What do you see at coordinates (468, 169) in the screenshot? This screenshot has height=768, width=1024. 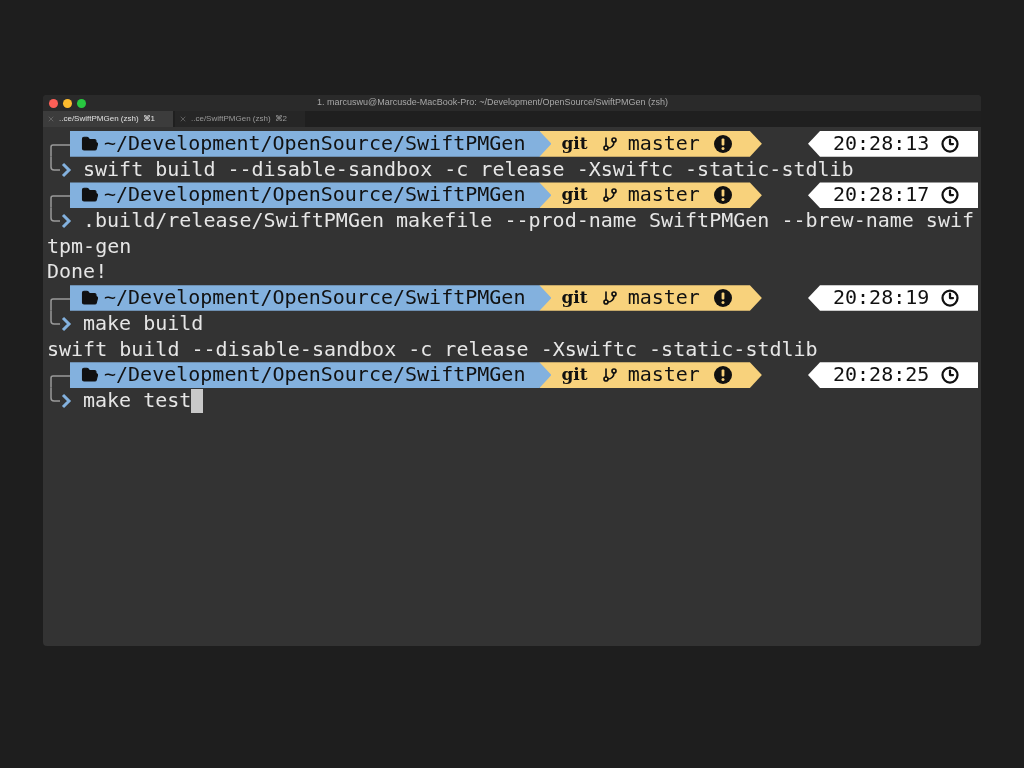 I see `command-text: swift build --disable-sandbox -c release -Xswiftc -static-stdlib` at bounding box center [468, 169].